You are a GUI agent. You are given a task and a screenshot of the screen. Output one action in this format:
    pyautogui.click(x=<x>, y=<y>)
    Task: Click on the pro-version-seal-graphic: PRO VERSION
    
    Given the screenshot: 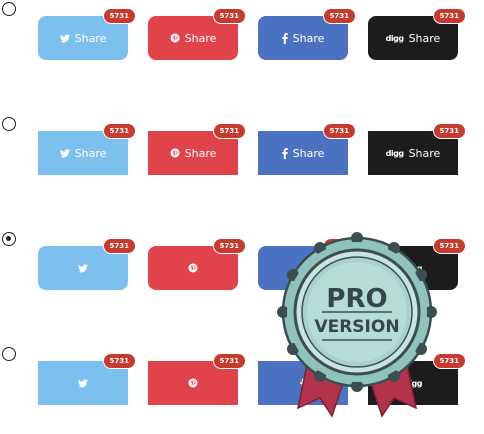 What is the action you would take?
    pyautogui.click(x=357, y=325)
    